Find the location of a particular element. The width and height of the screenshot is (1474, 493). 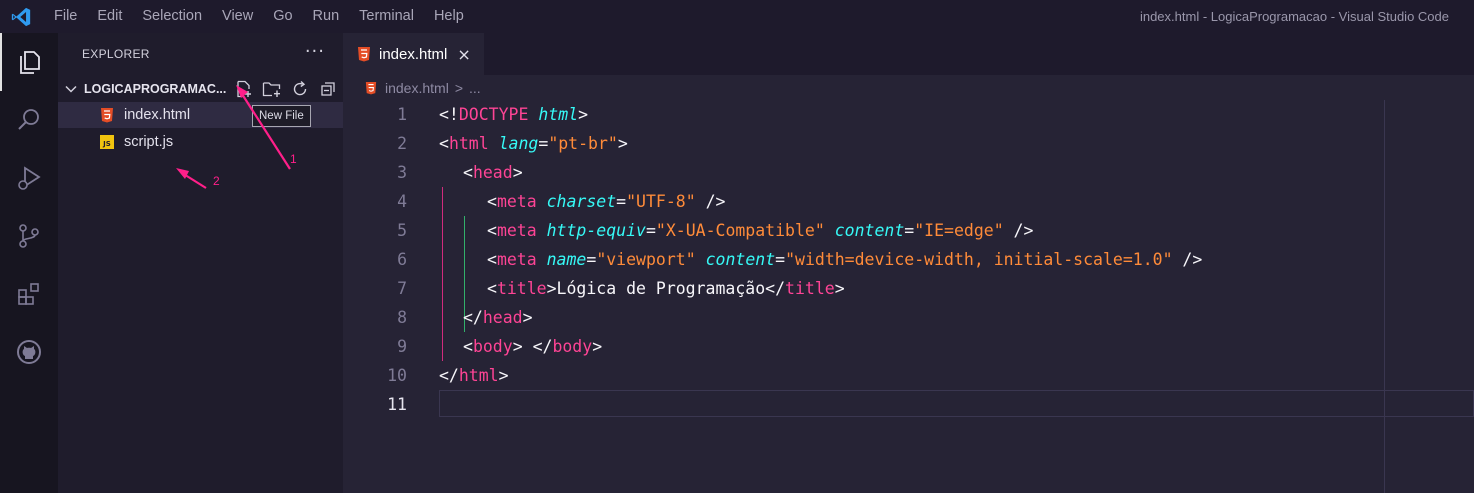

run-debug-icon is located at coordinates (29, 178).